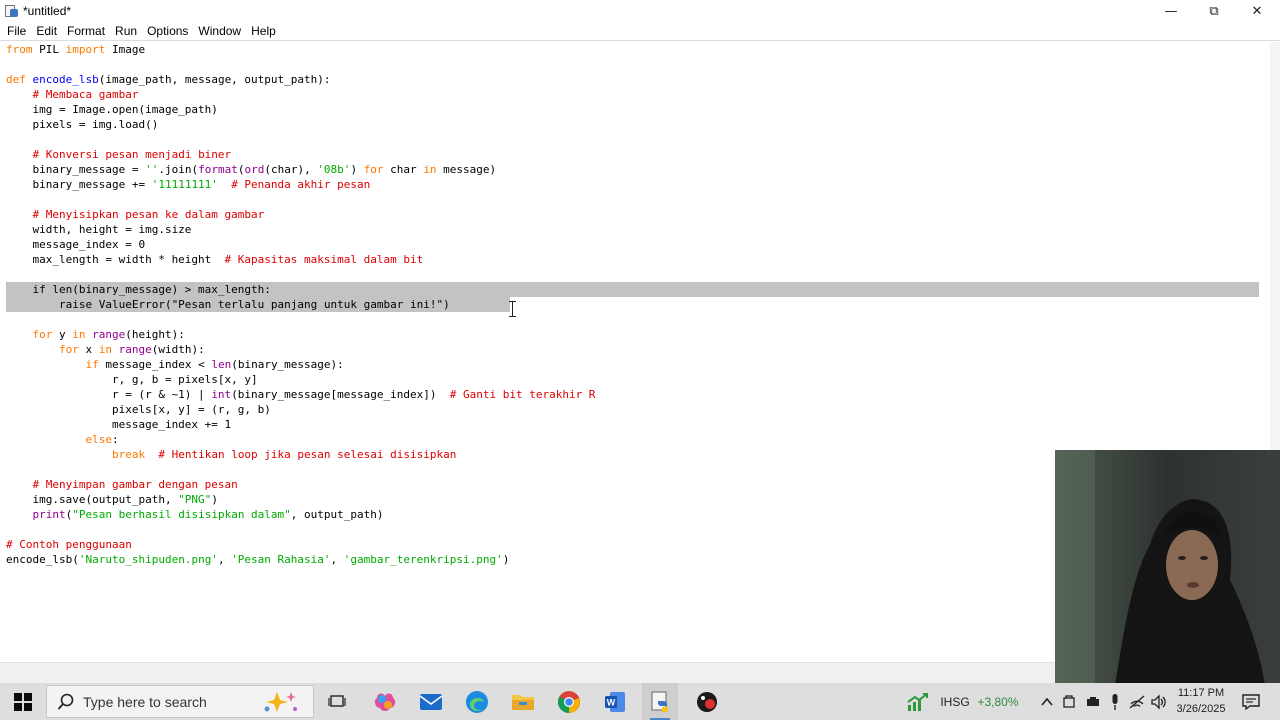  I want to click on menu-edit: Edit, so click(46, 31).